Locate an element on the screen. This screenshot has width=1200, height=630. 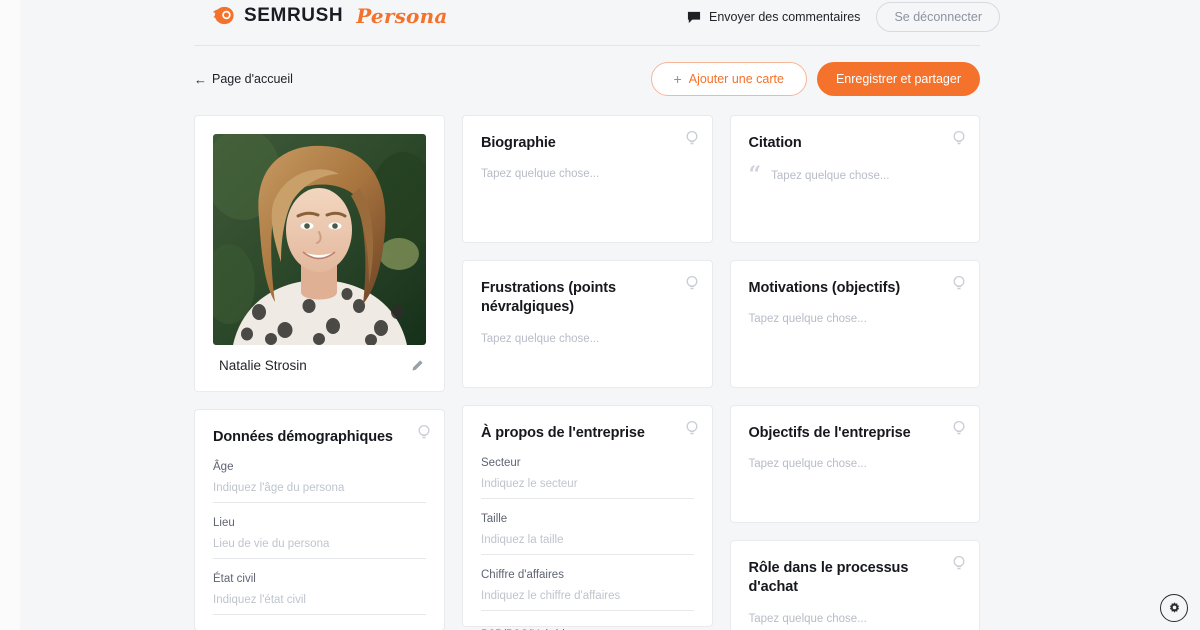
card-title: À propos de l'entreprise is located at coordinates (563, 433).